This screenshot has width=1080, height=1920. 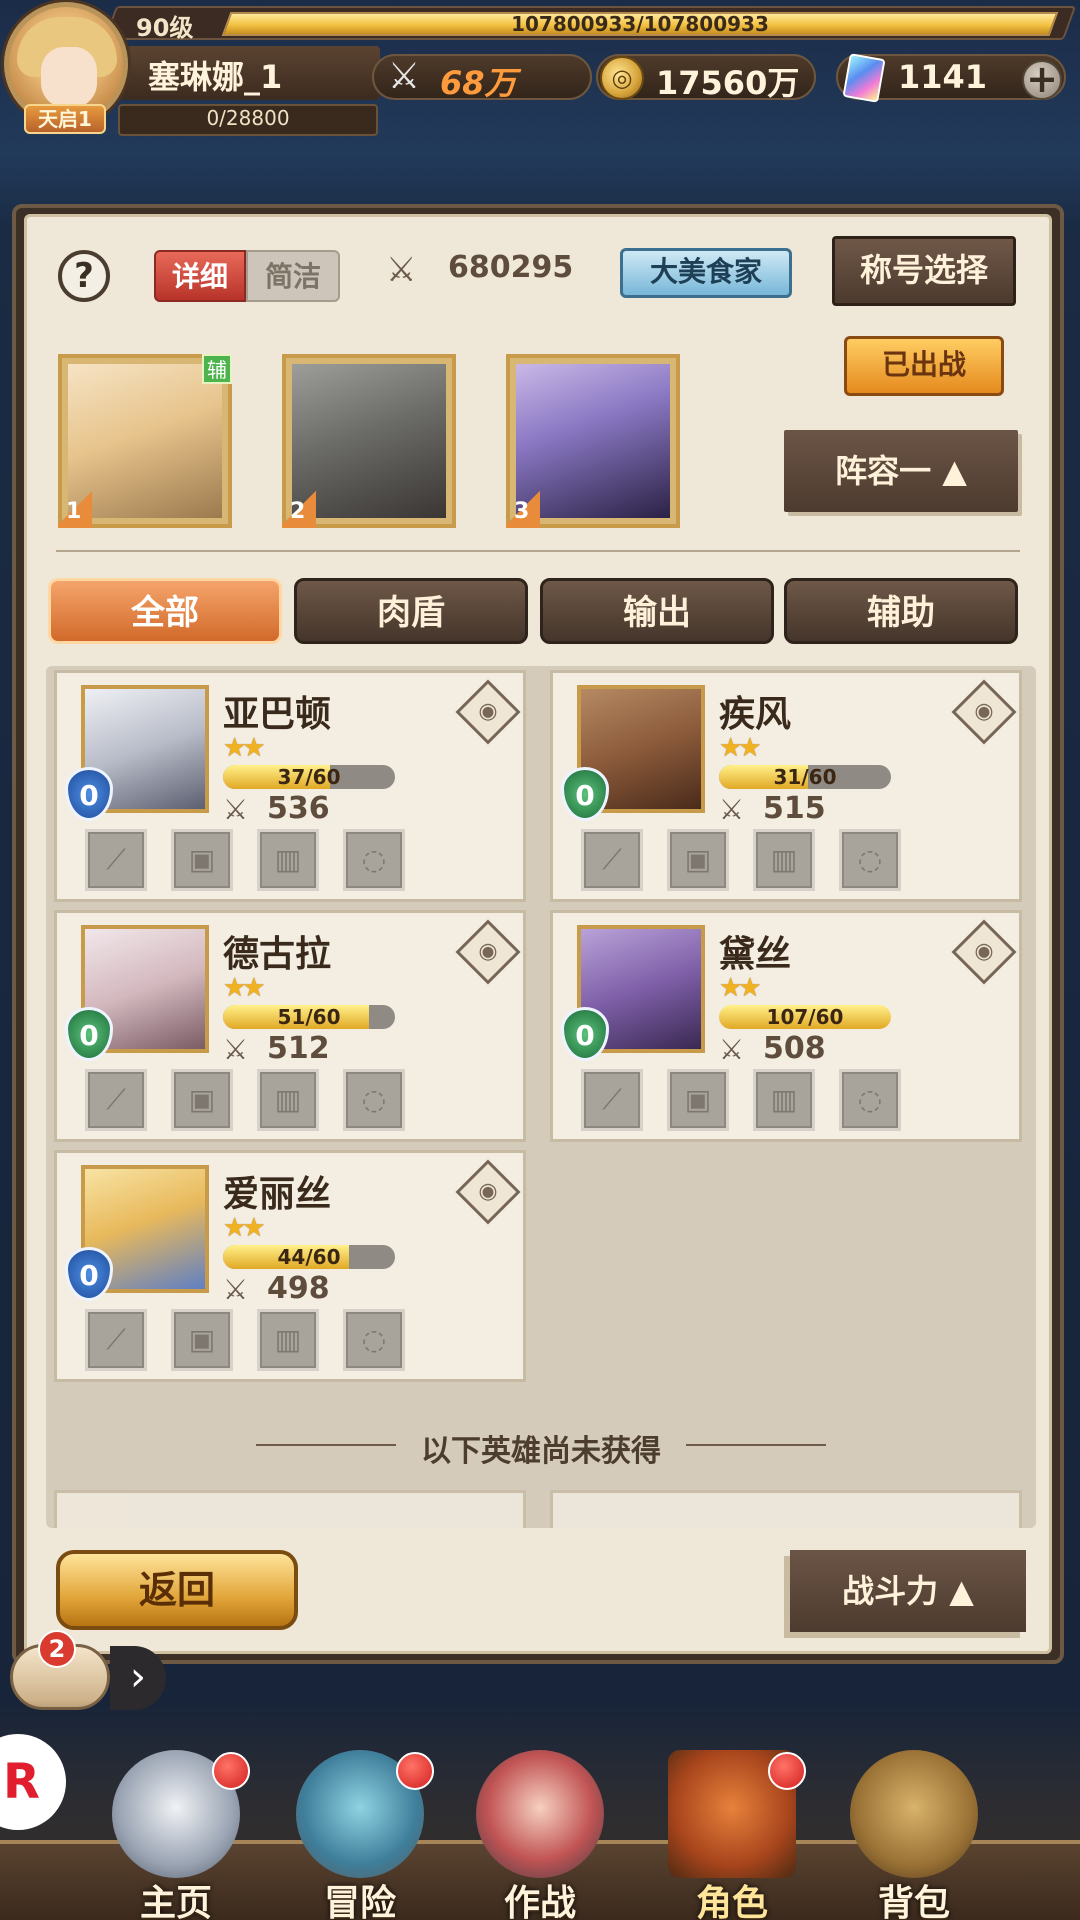 What do you see at coordinates (360, 1830) in the screenshot?
I see `nav-adventure: 冒险` at bounding box center [360, 1830].